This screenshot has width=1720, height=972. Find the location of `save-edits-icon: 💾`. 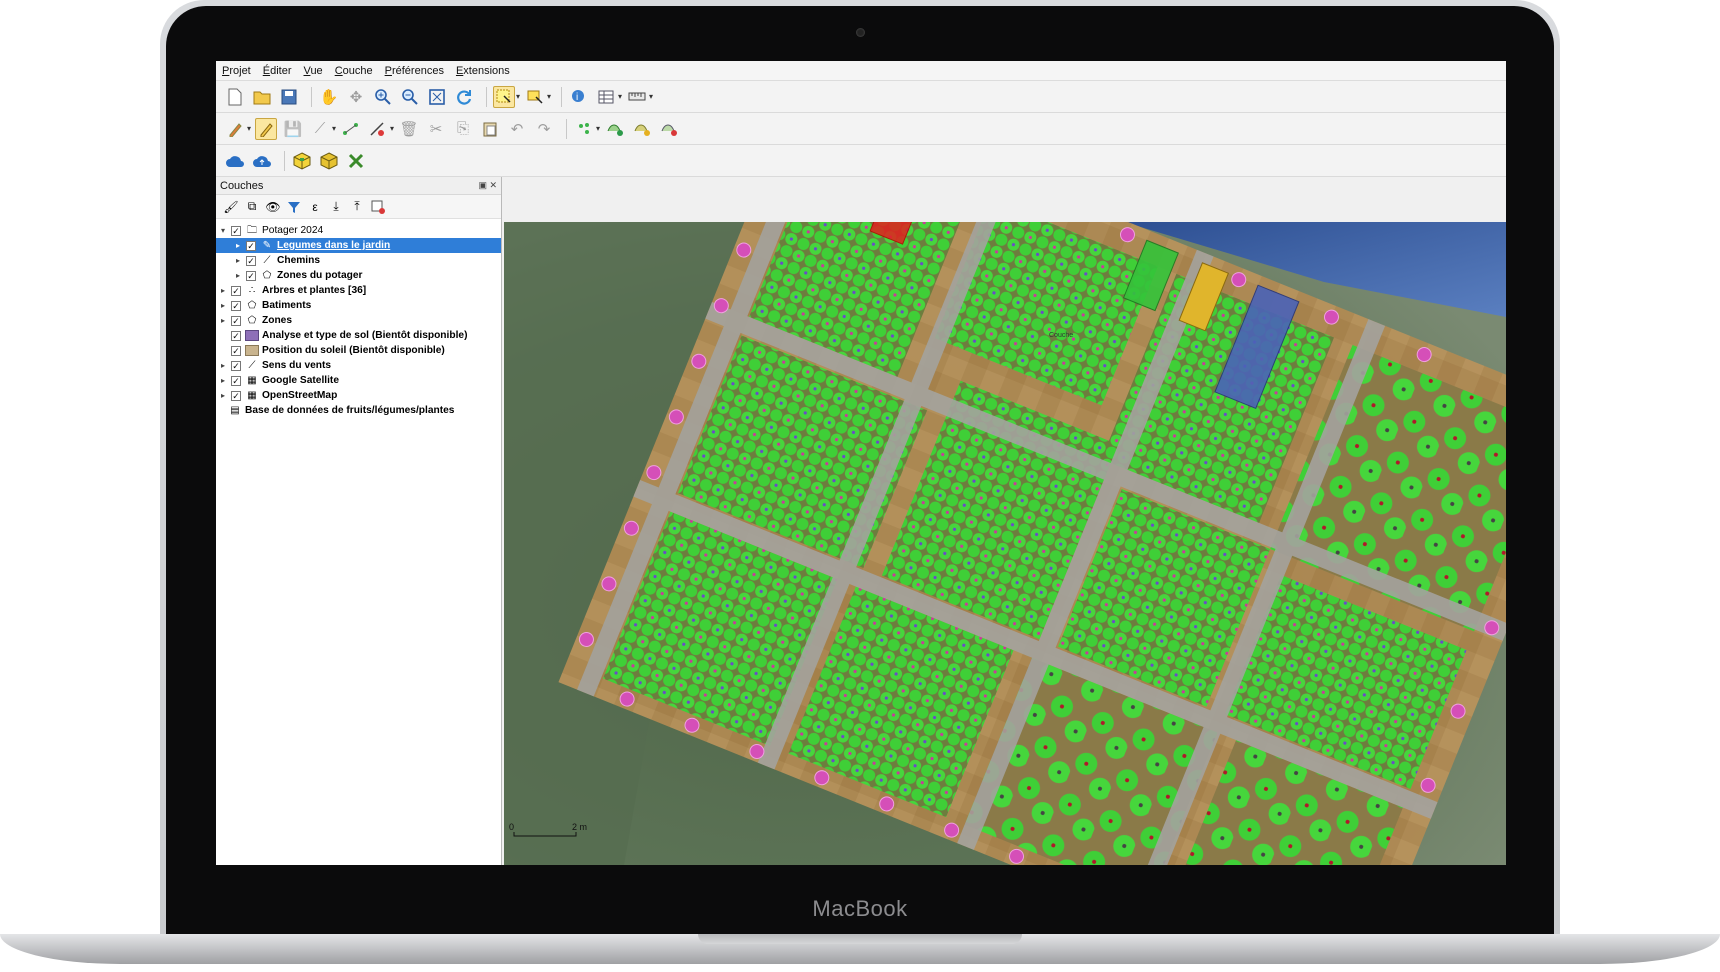

save-edits-icon: 💾 is located at coordinates (293, 129).